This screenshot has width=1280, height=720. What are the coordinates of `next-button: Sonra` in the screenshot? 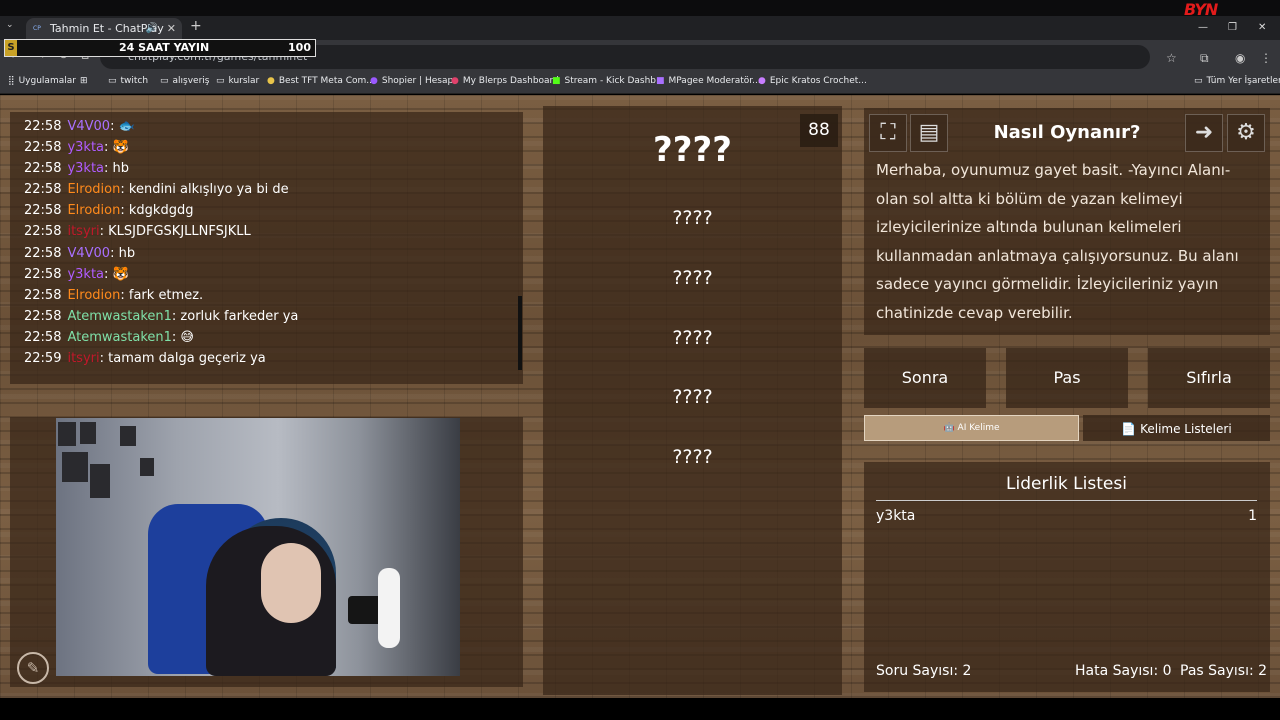 It's located at (925, 378).